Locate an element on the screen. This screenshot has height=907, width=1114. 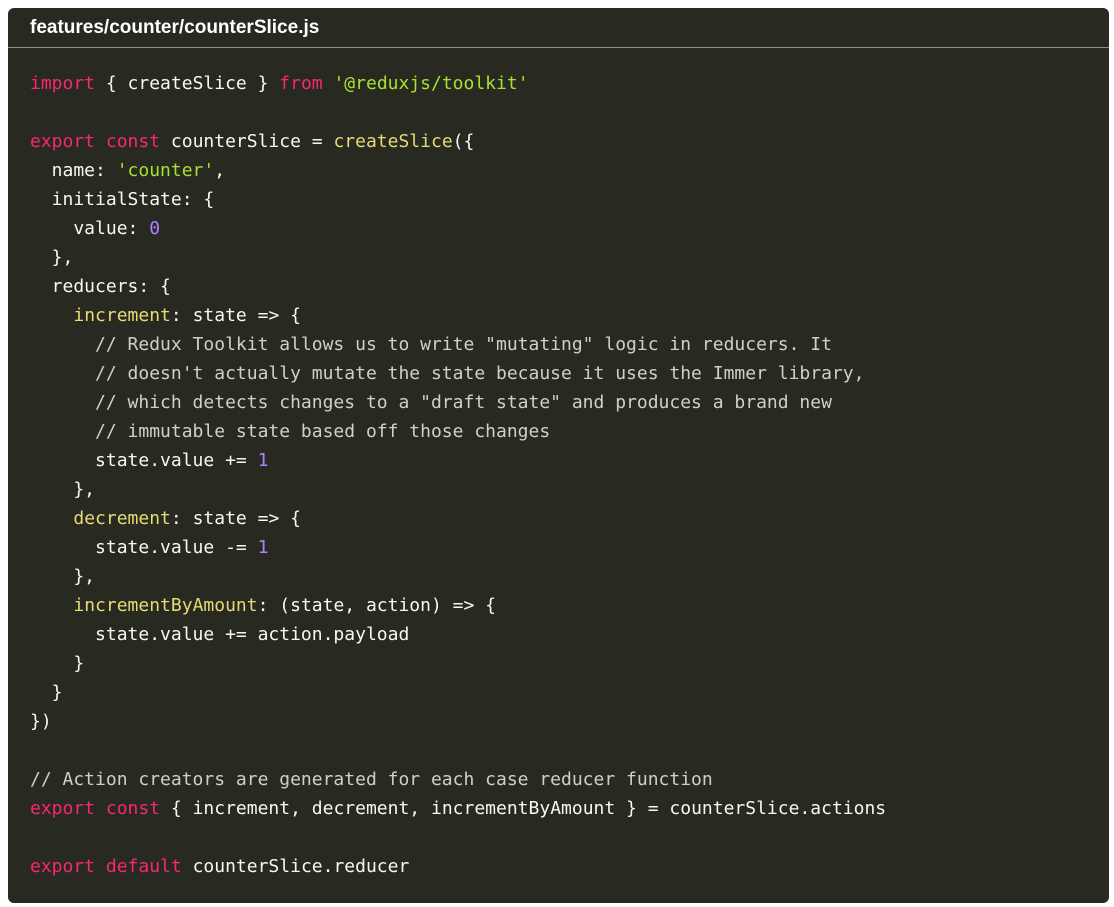
code-token-keyword: default is located at coordinates (143, 866).